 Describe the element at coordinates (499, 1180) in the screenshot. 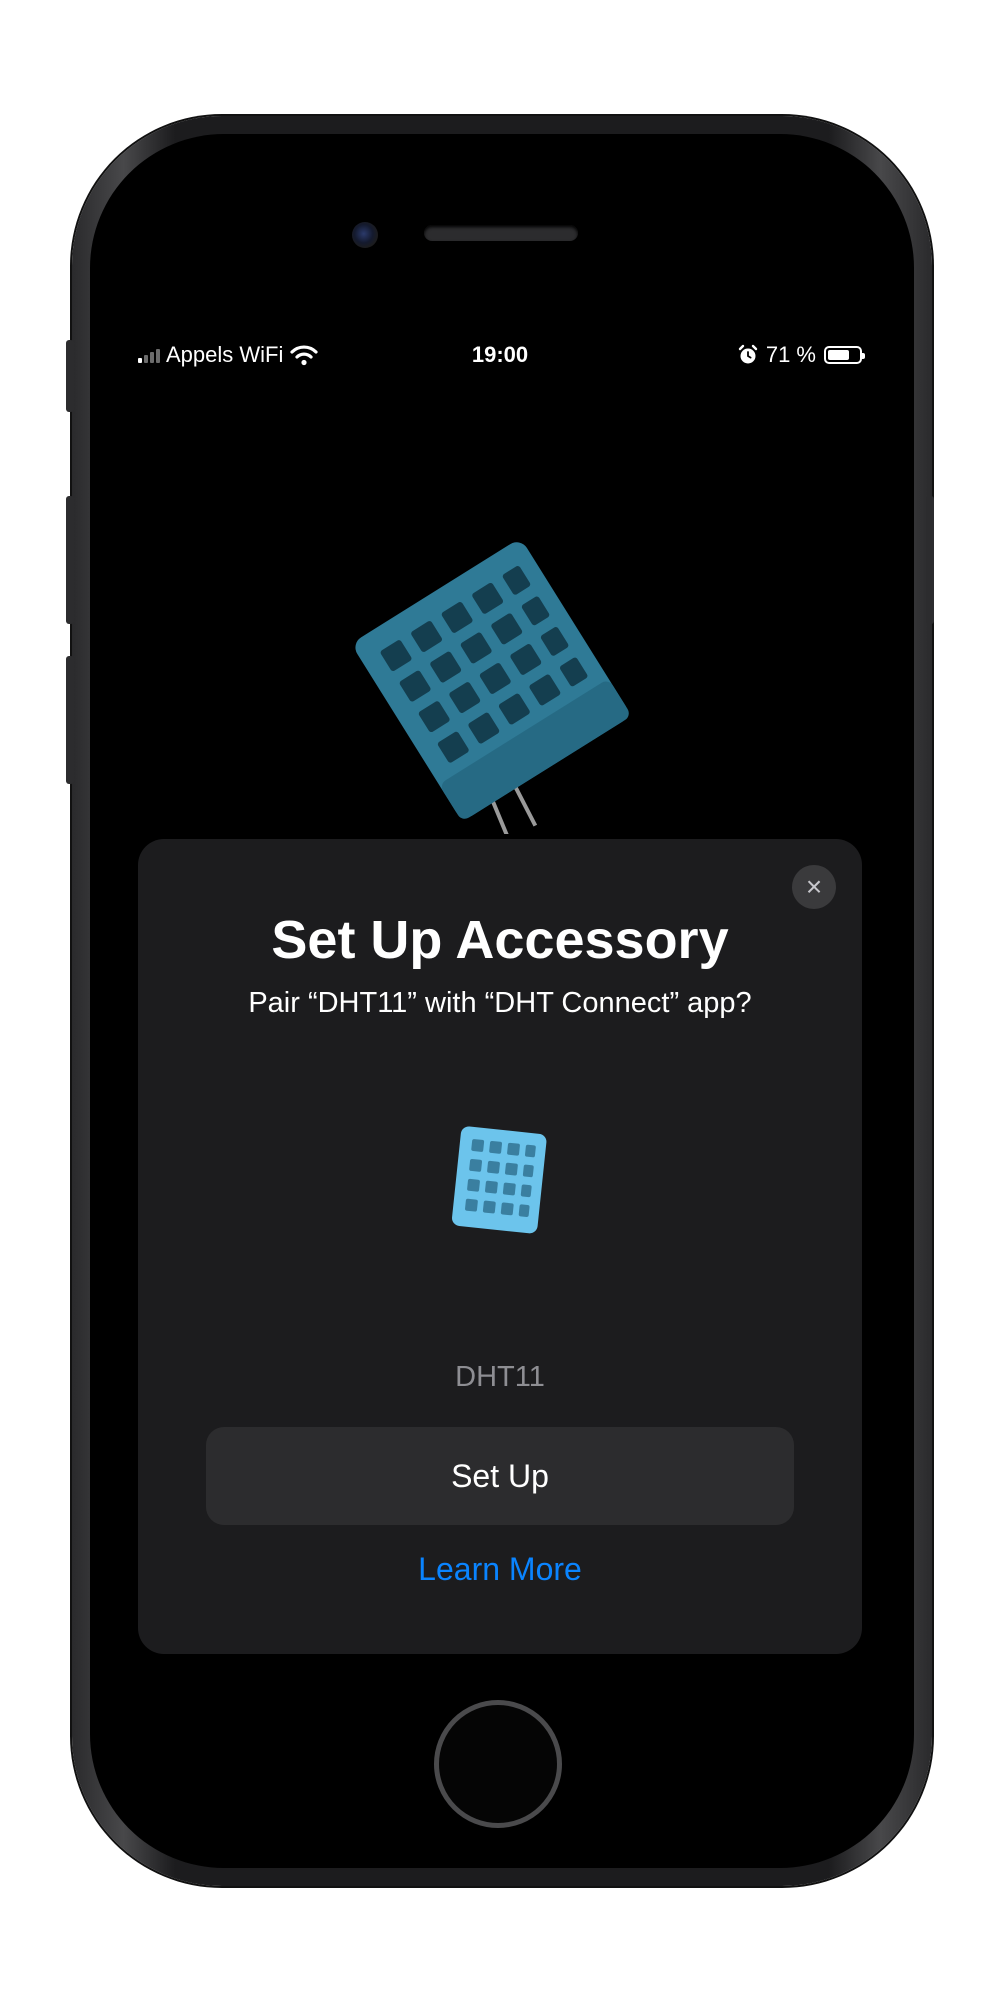

I see `device-image` at that location.